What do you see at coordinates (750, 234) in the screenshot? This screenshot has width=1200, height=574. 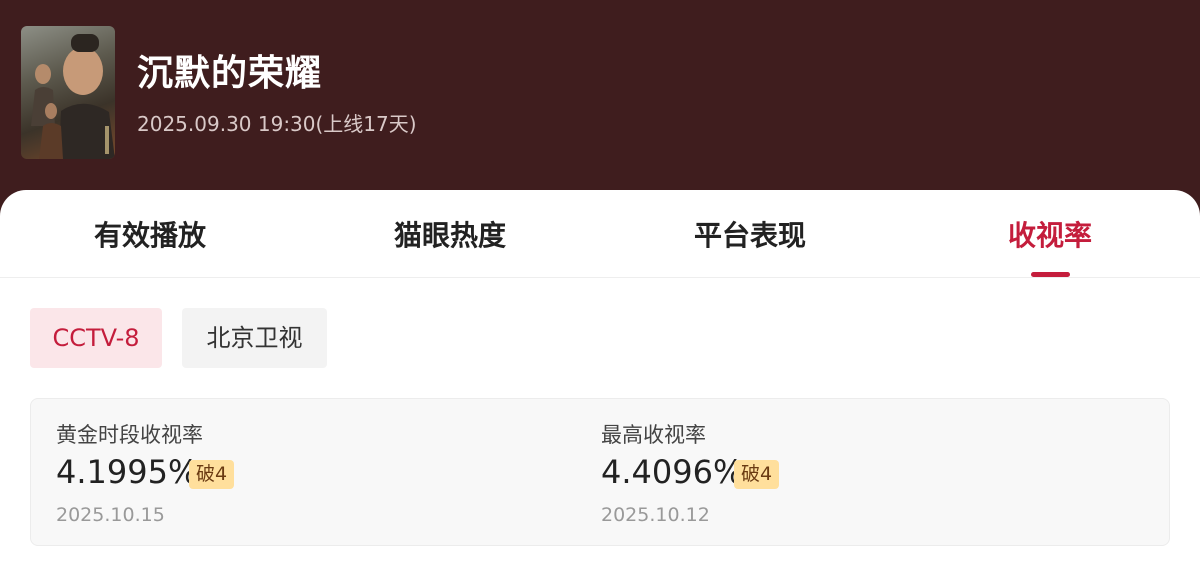 I see `tab-platform-performance: 平台表现` at bounding box center [750, 234].